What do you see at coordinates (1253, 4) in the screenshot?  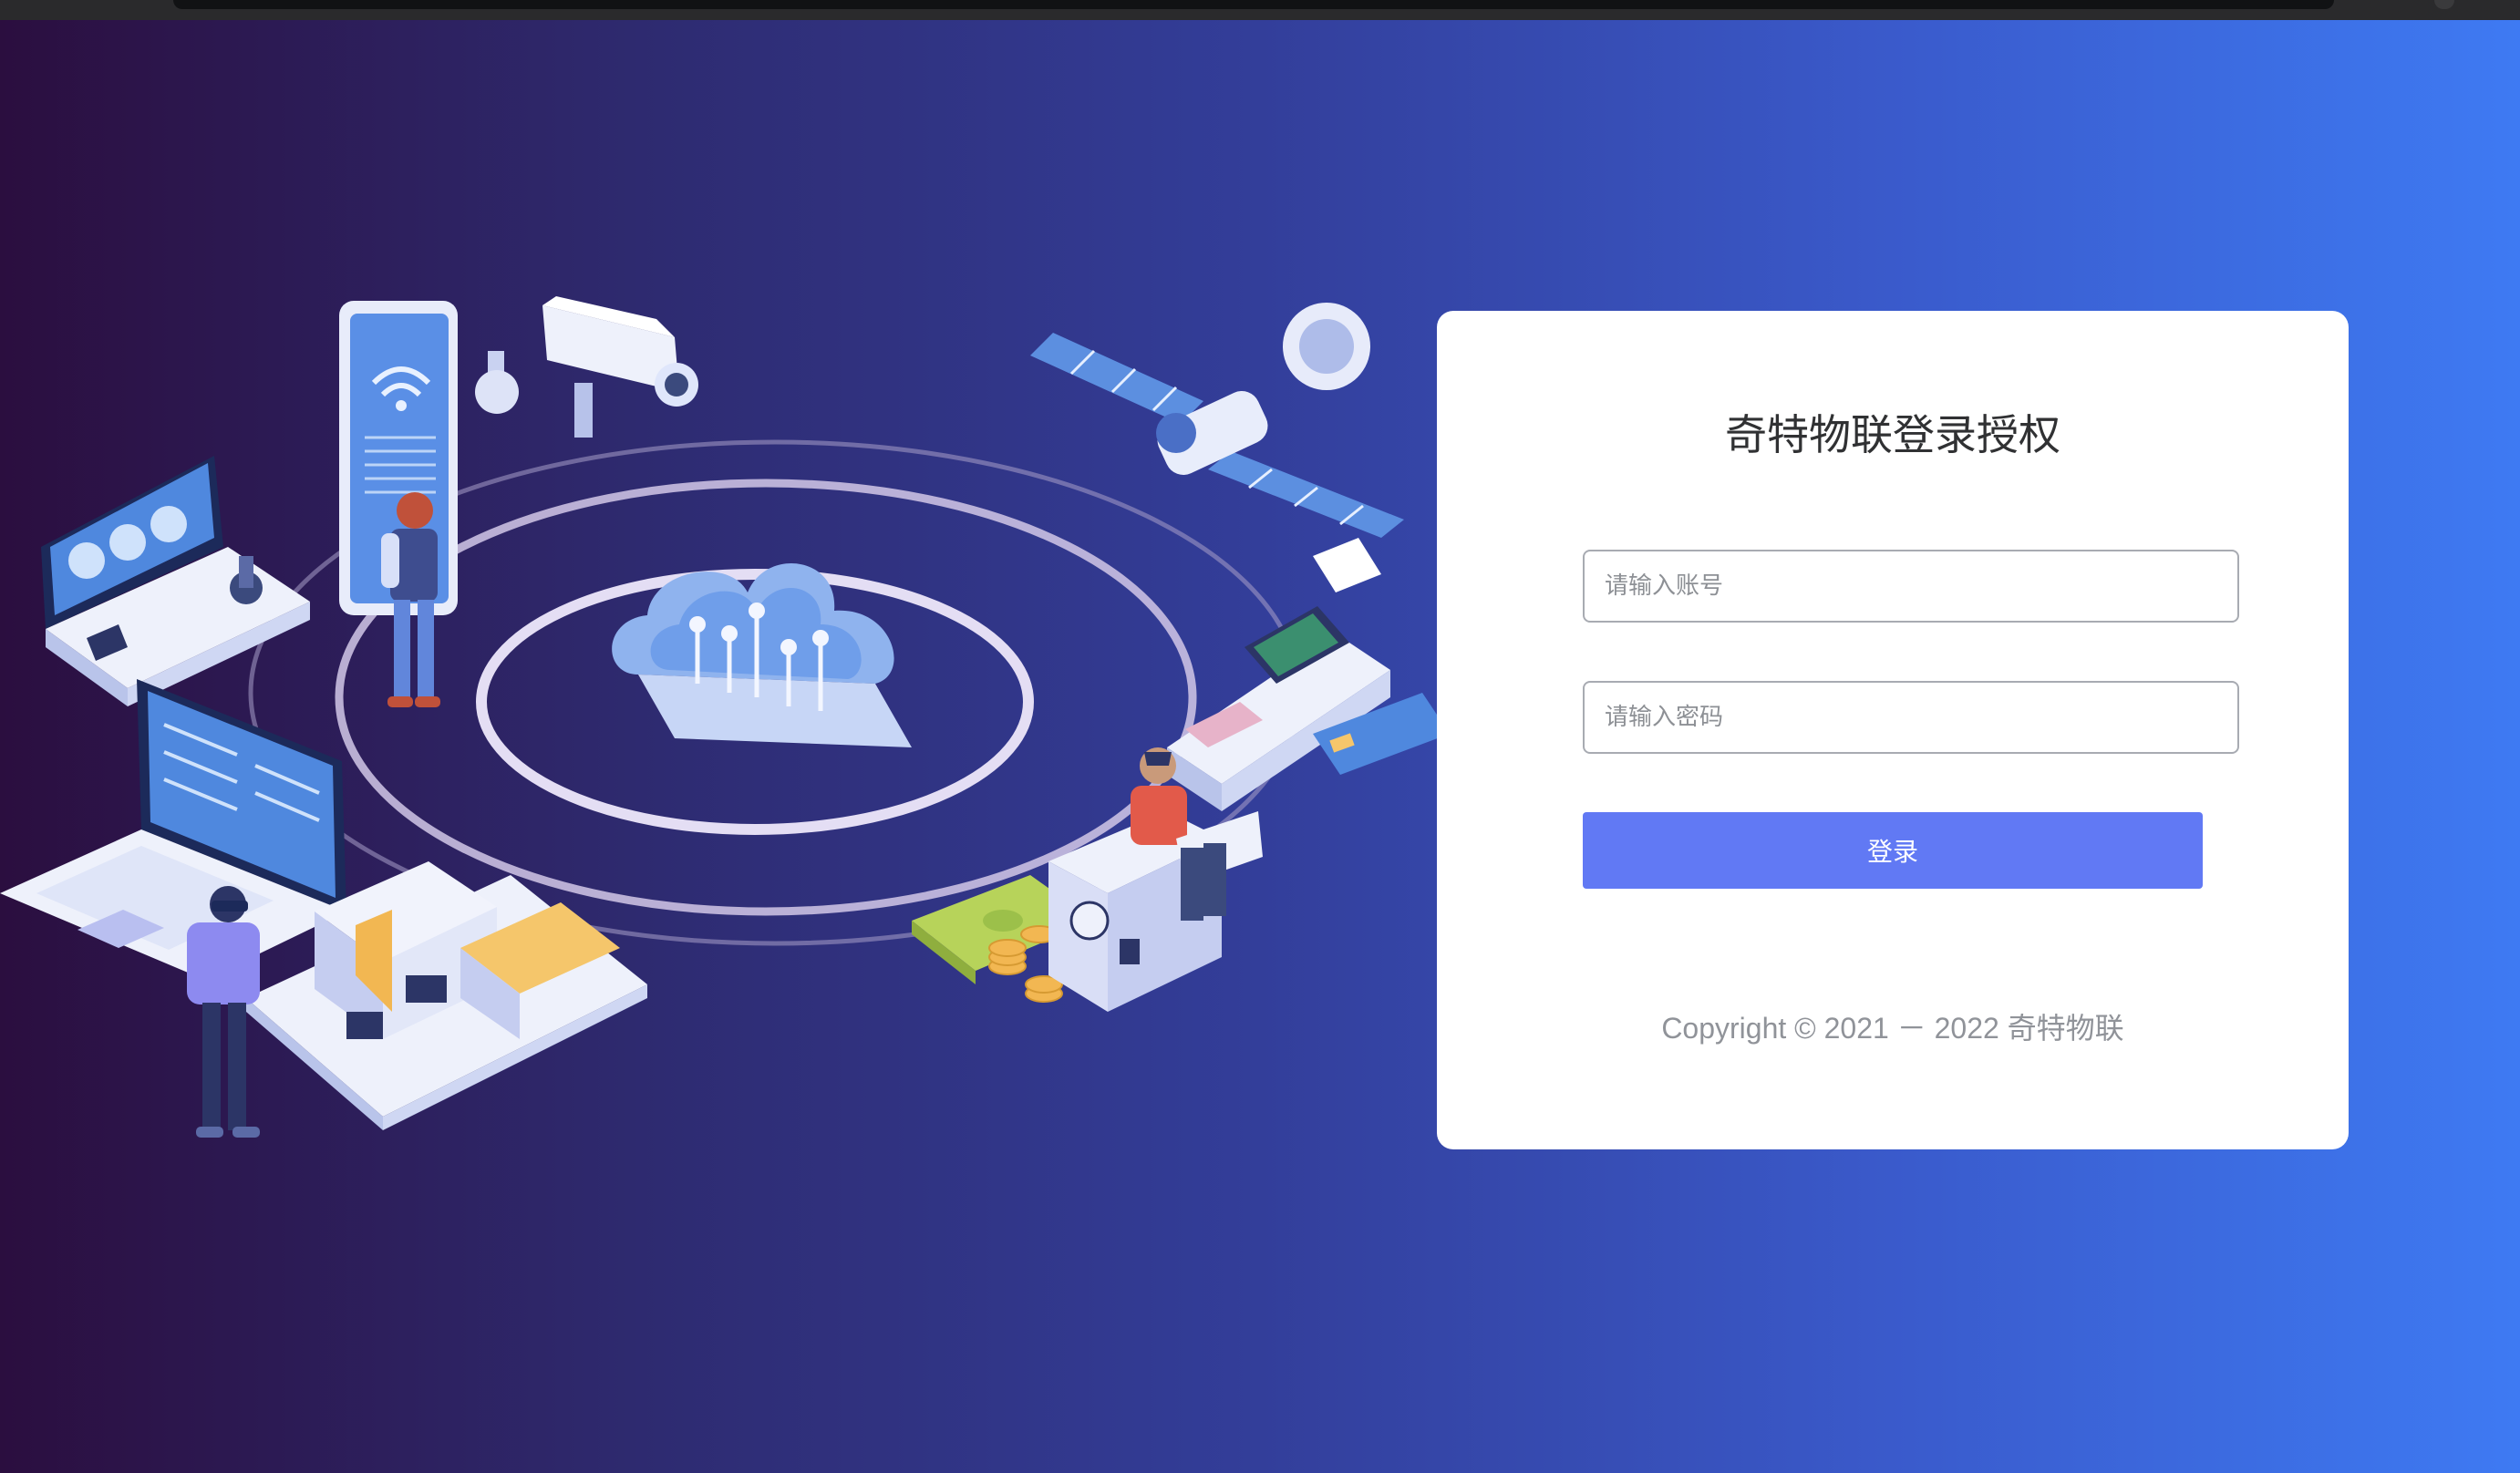 I see `address-bar-edge` at bounding box center [1253, 4].